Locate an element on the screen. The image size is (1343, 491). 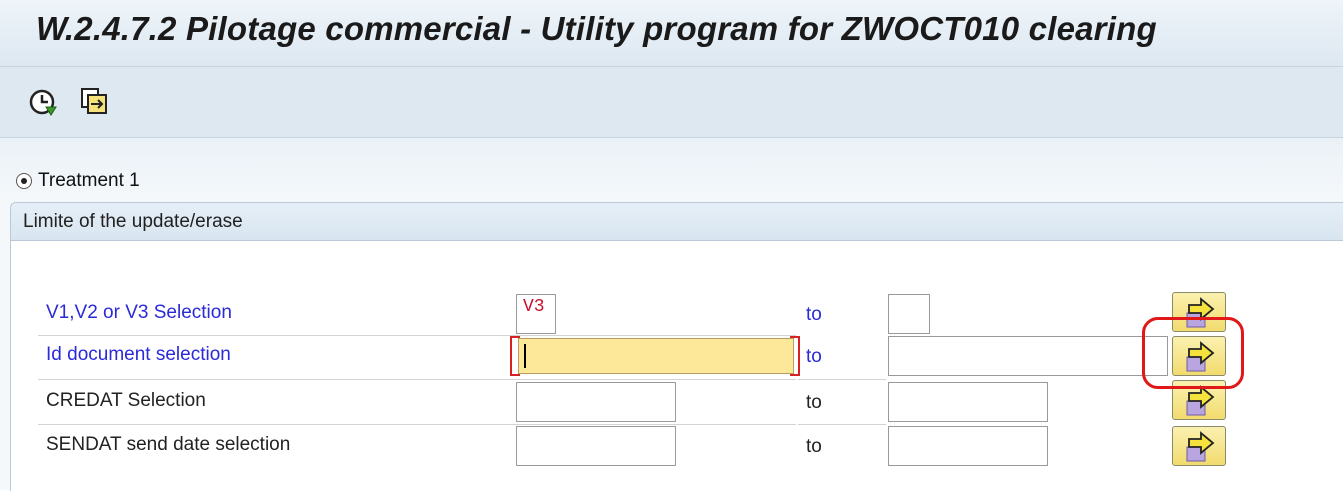
application-toolbar is located at coordinates (671, 102).